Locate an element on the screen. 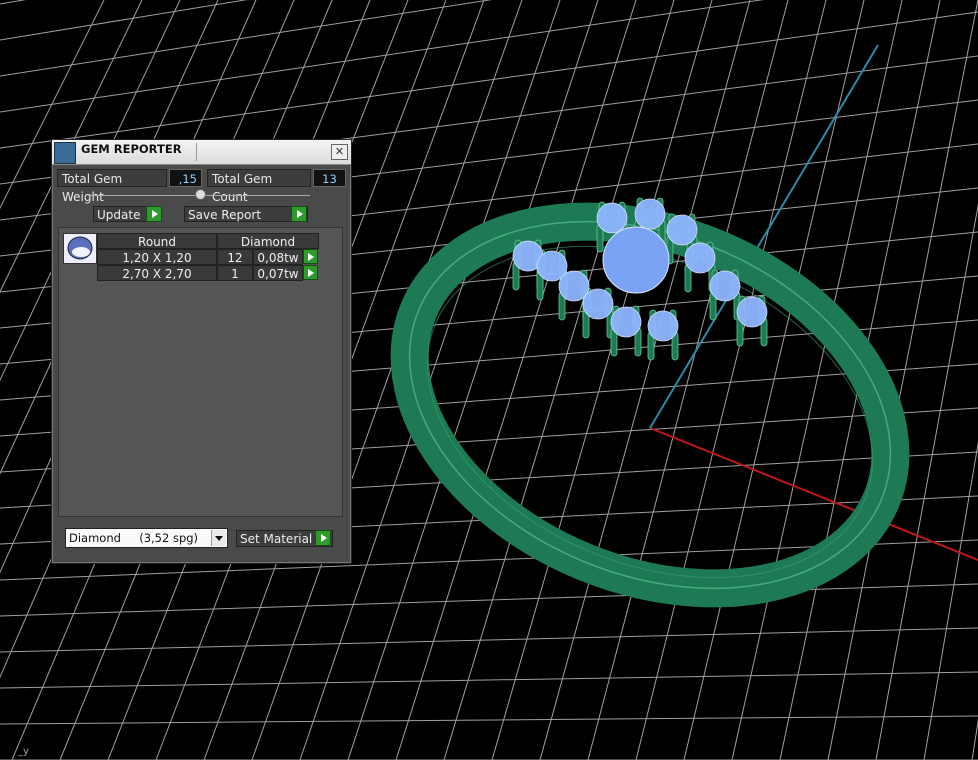 Image resolution: width=978 pixels, height=760 pixels. row-1-count: 12 is located at coordinates (235, 257).